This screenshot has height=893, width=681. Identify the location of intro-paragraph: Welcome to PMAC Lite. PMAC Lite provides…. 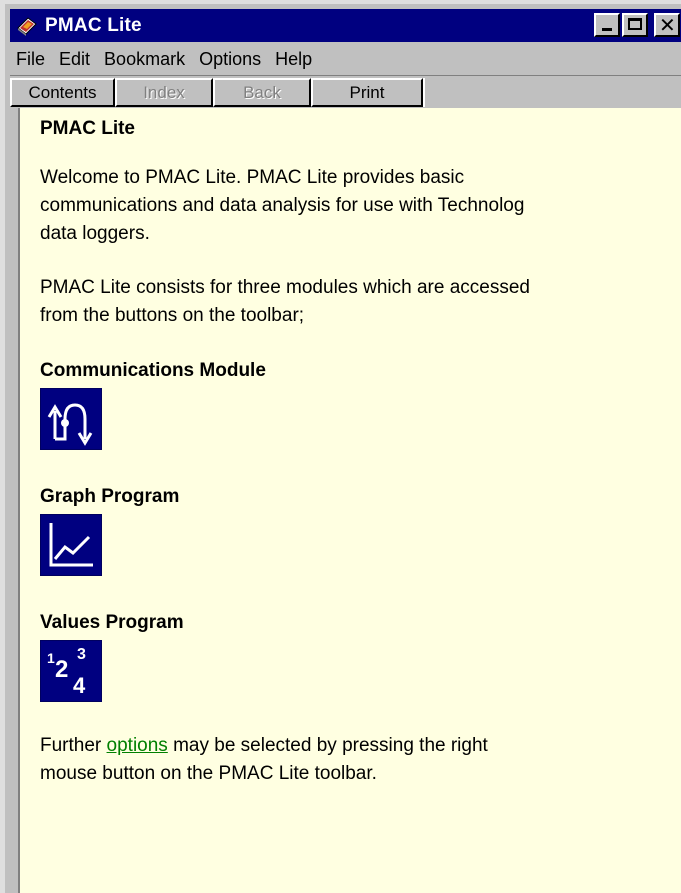
(360, 206).